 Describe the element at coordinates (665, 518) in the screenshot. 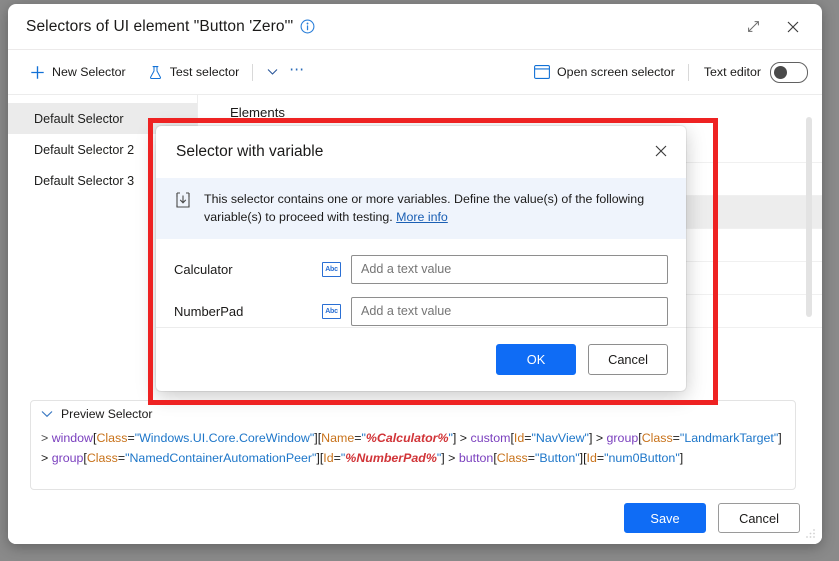

I see `save-button: Save` at that location.